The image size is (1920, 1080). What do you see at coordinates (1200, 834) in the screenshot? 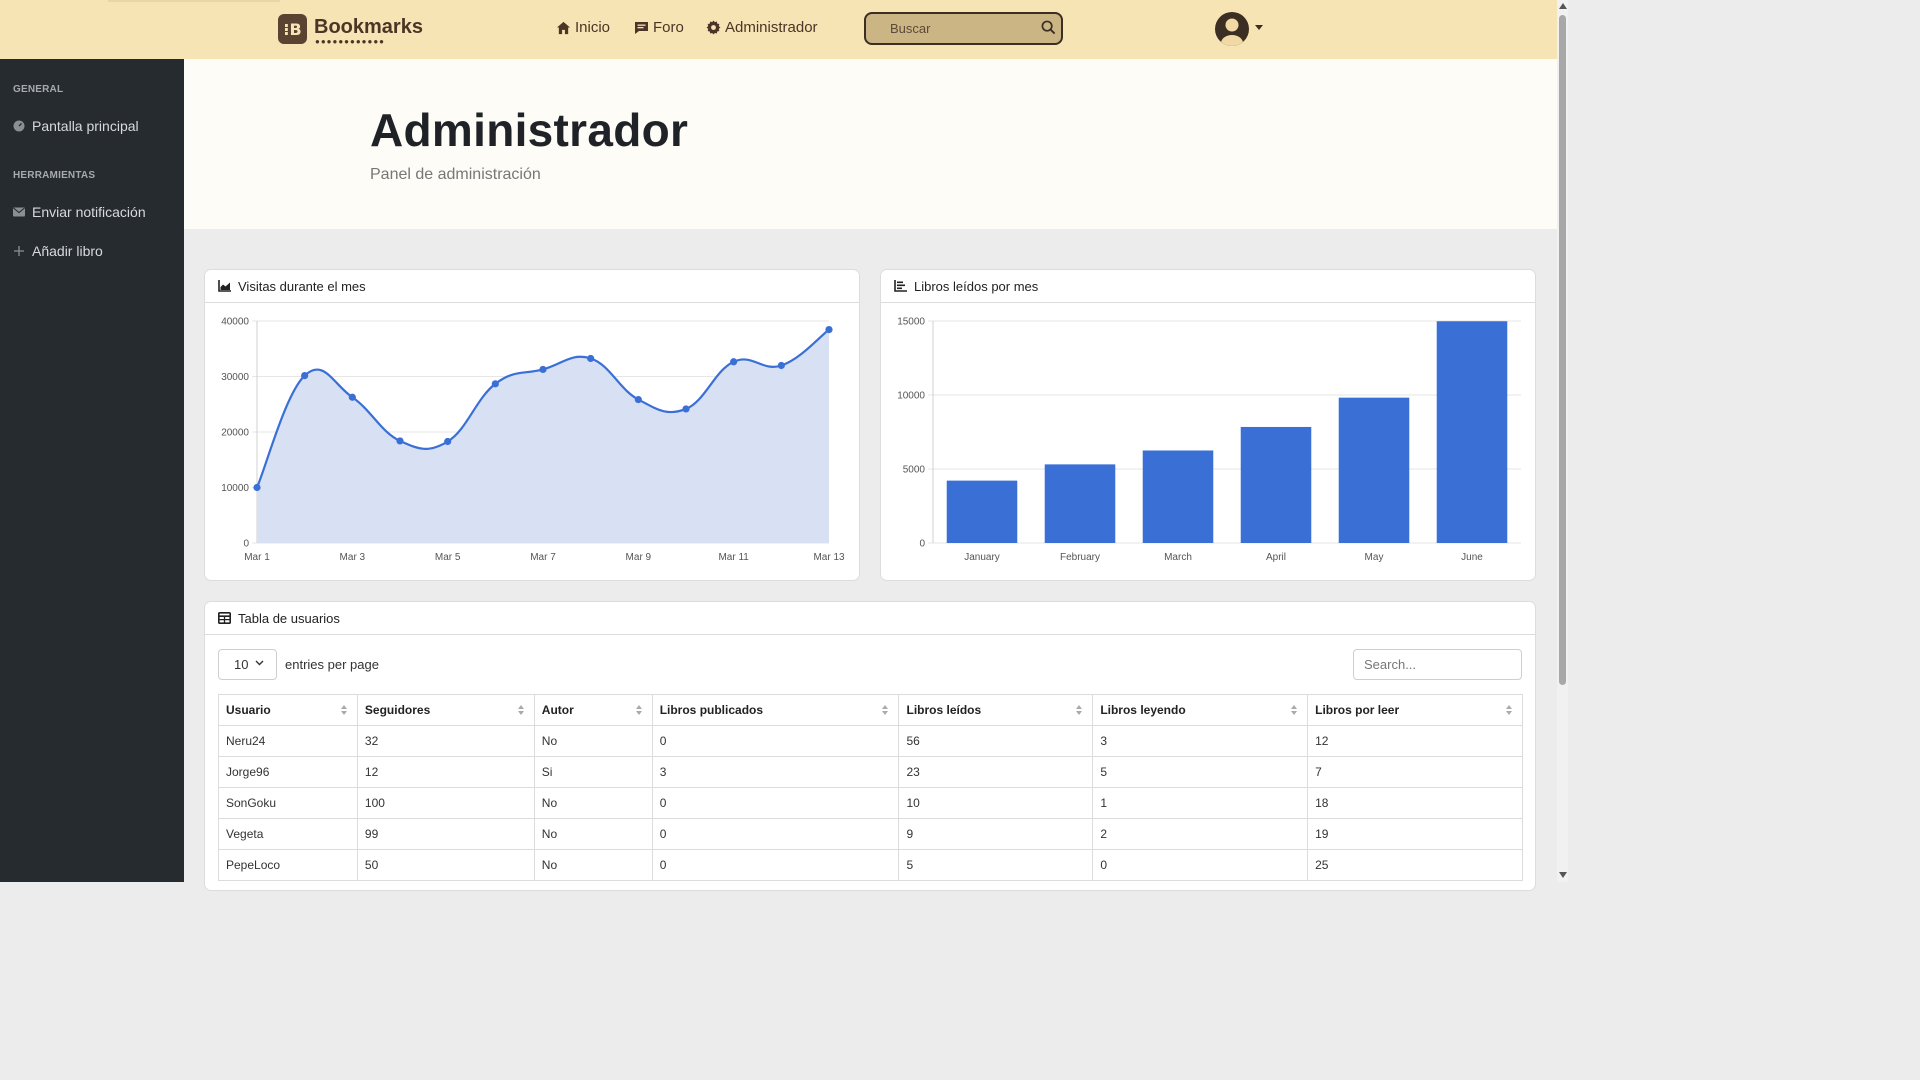
I see `table-cell: 2` at bounding box center [1200, 834].